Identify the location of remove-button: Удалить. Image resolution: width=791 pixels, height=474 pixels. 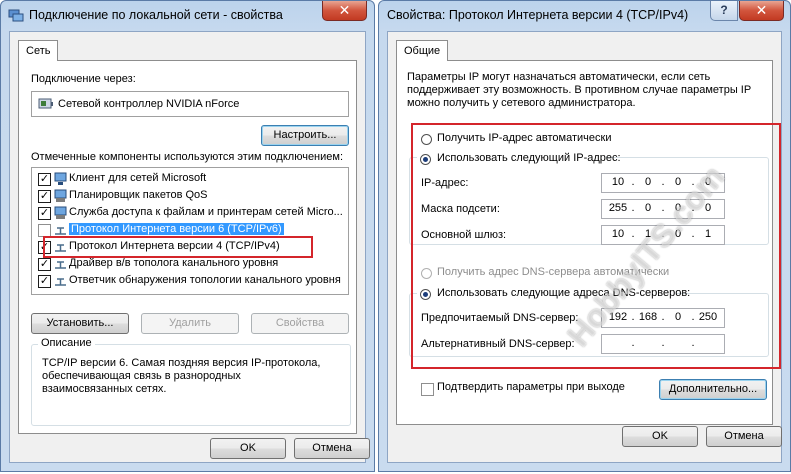
(190, 323).